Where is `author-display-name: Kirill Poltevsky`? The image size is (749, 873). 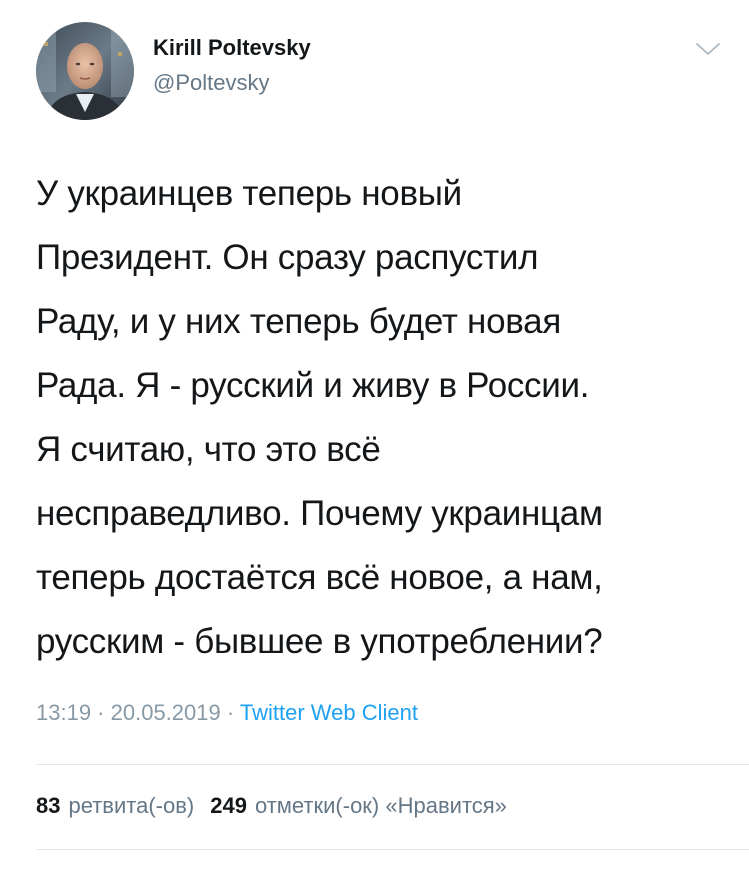
author-display-name: Kirill Poltevsky is located at coordinates (232, 48).